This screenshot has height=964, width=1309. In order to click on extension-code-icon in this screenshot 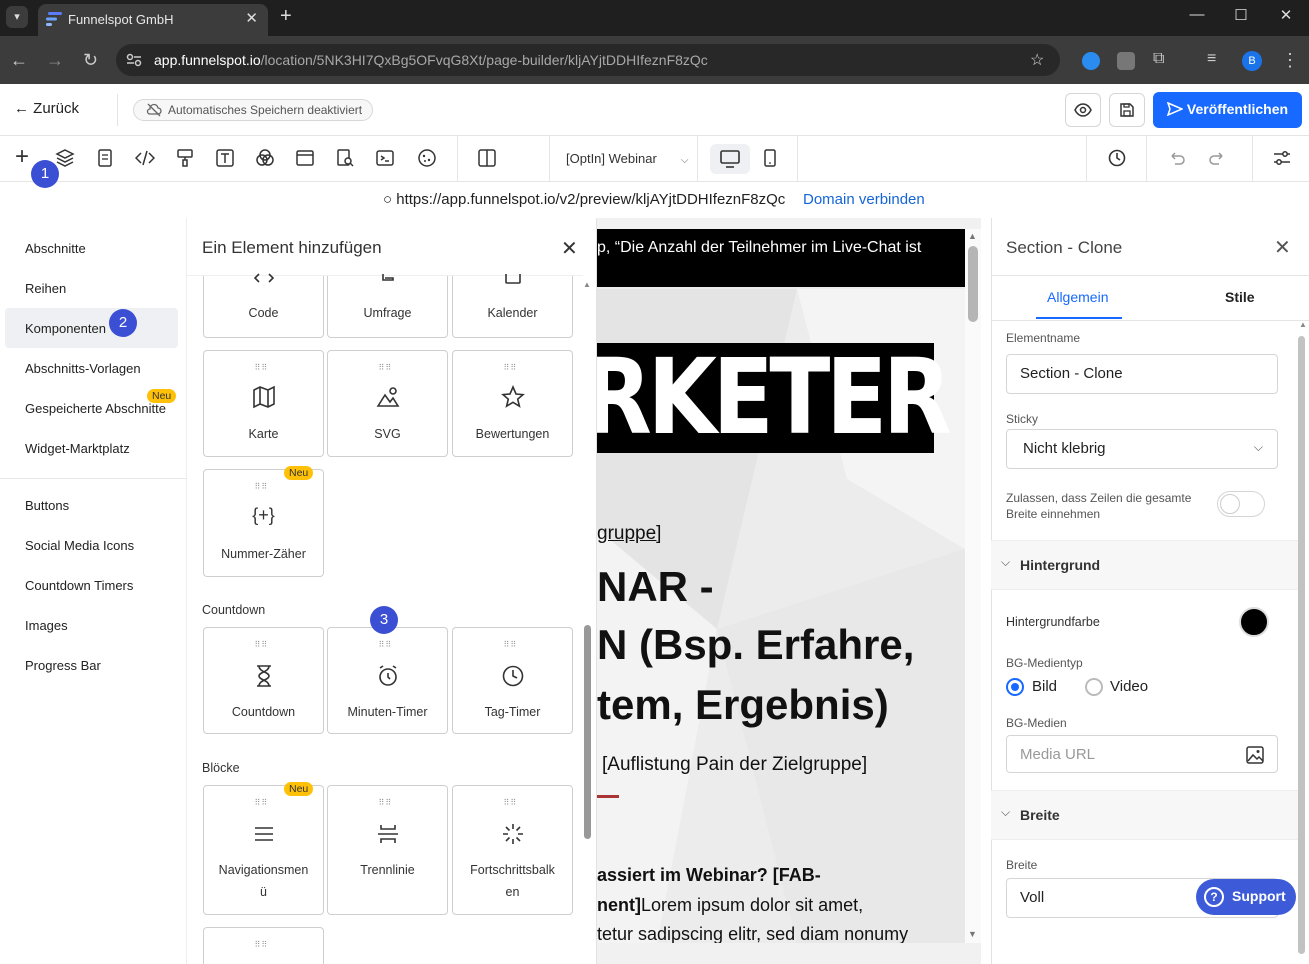, I will do `click(1126, 61)`.